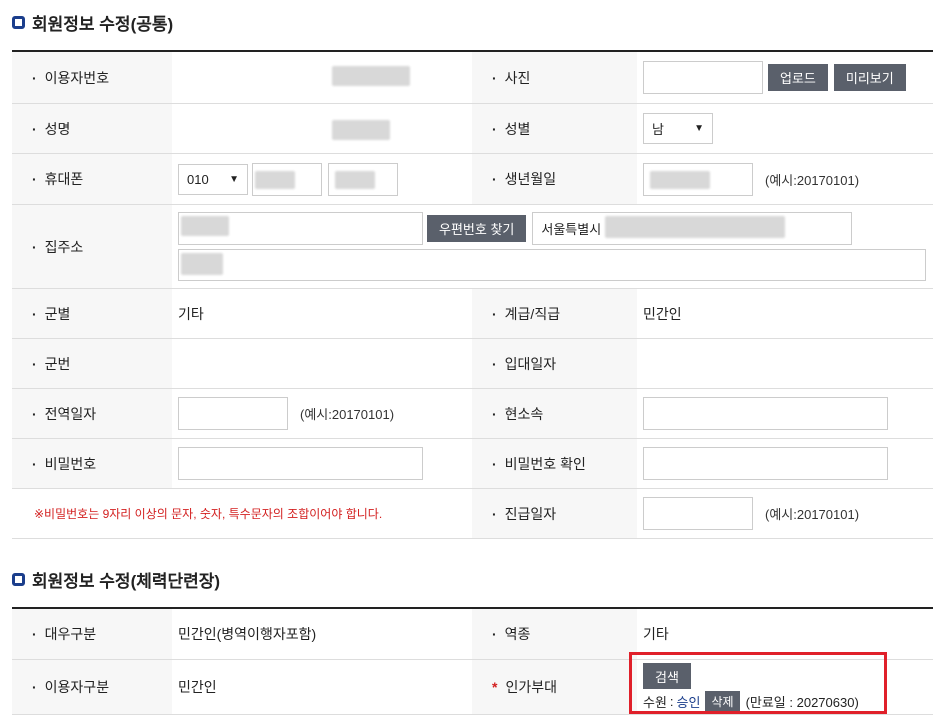 The height and width of the screenshot is (720, 950). I want to click on preview-button: 미리보기, so click(869, 77).